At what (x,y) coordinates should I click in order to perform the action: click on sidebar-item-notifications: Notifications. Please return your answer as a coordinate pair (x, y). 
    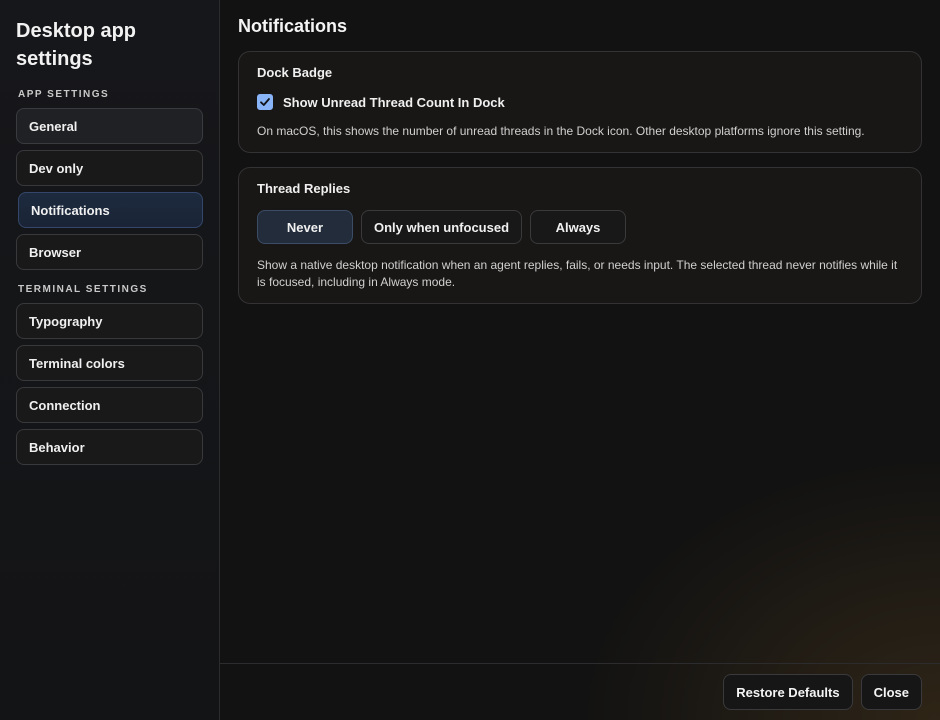
    Looking at the image, I should click on (110, 210).